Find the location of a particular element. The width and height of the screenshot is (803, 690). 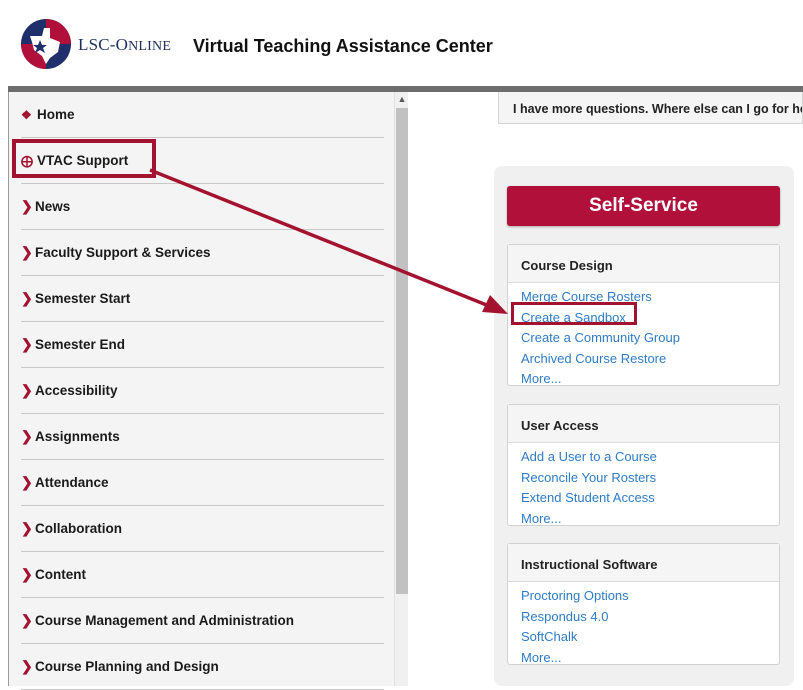

sidebar-item-label: News is located at coordinates (53, 206).